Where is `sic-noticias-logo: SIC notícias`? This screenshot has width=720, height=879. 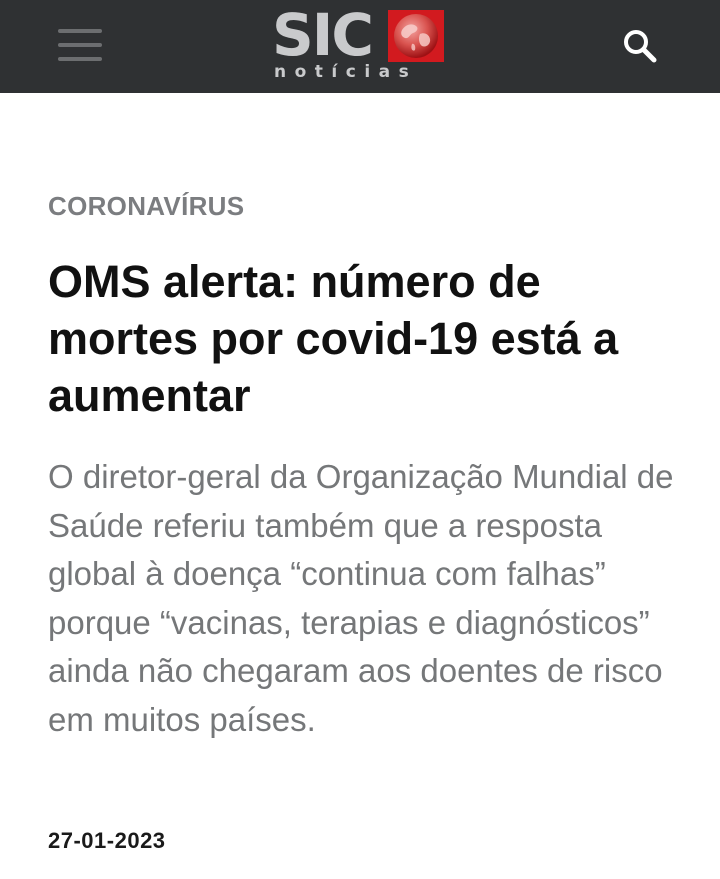 sic-noticias-logo: SIC notícias is located at coordinates (360, 42).